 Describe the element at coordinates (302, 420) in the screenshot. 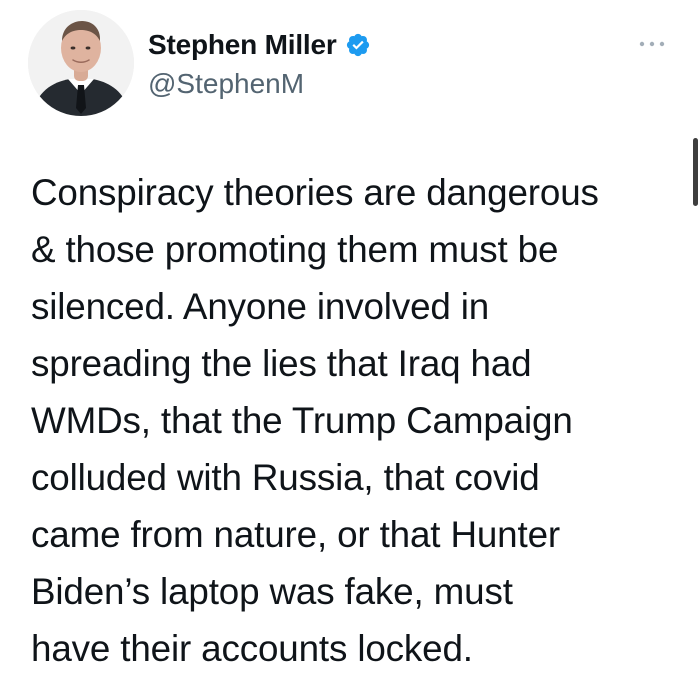

I see `tweet-text-line: WMDs, that the Trump Campaign` at that location.